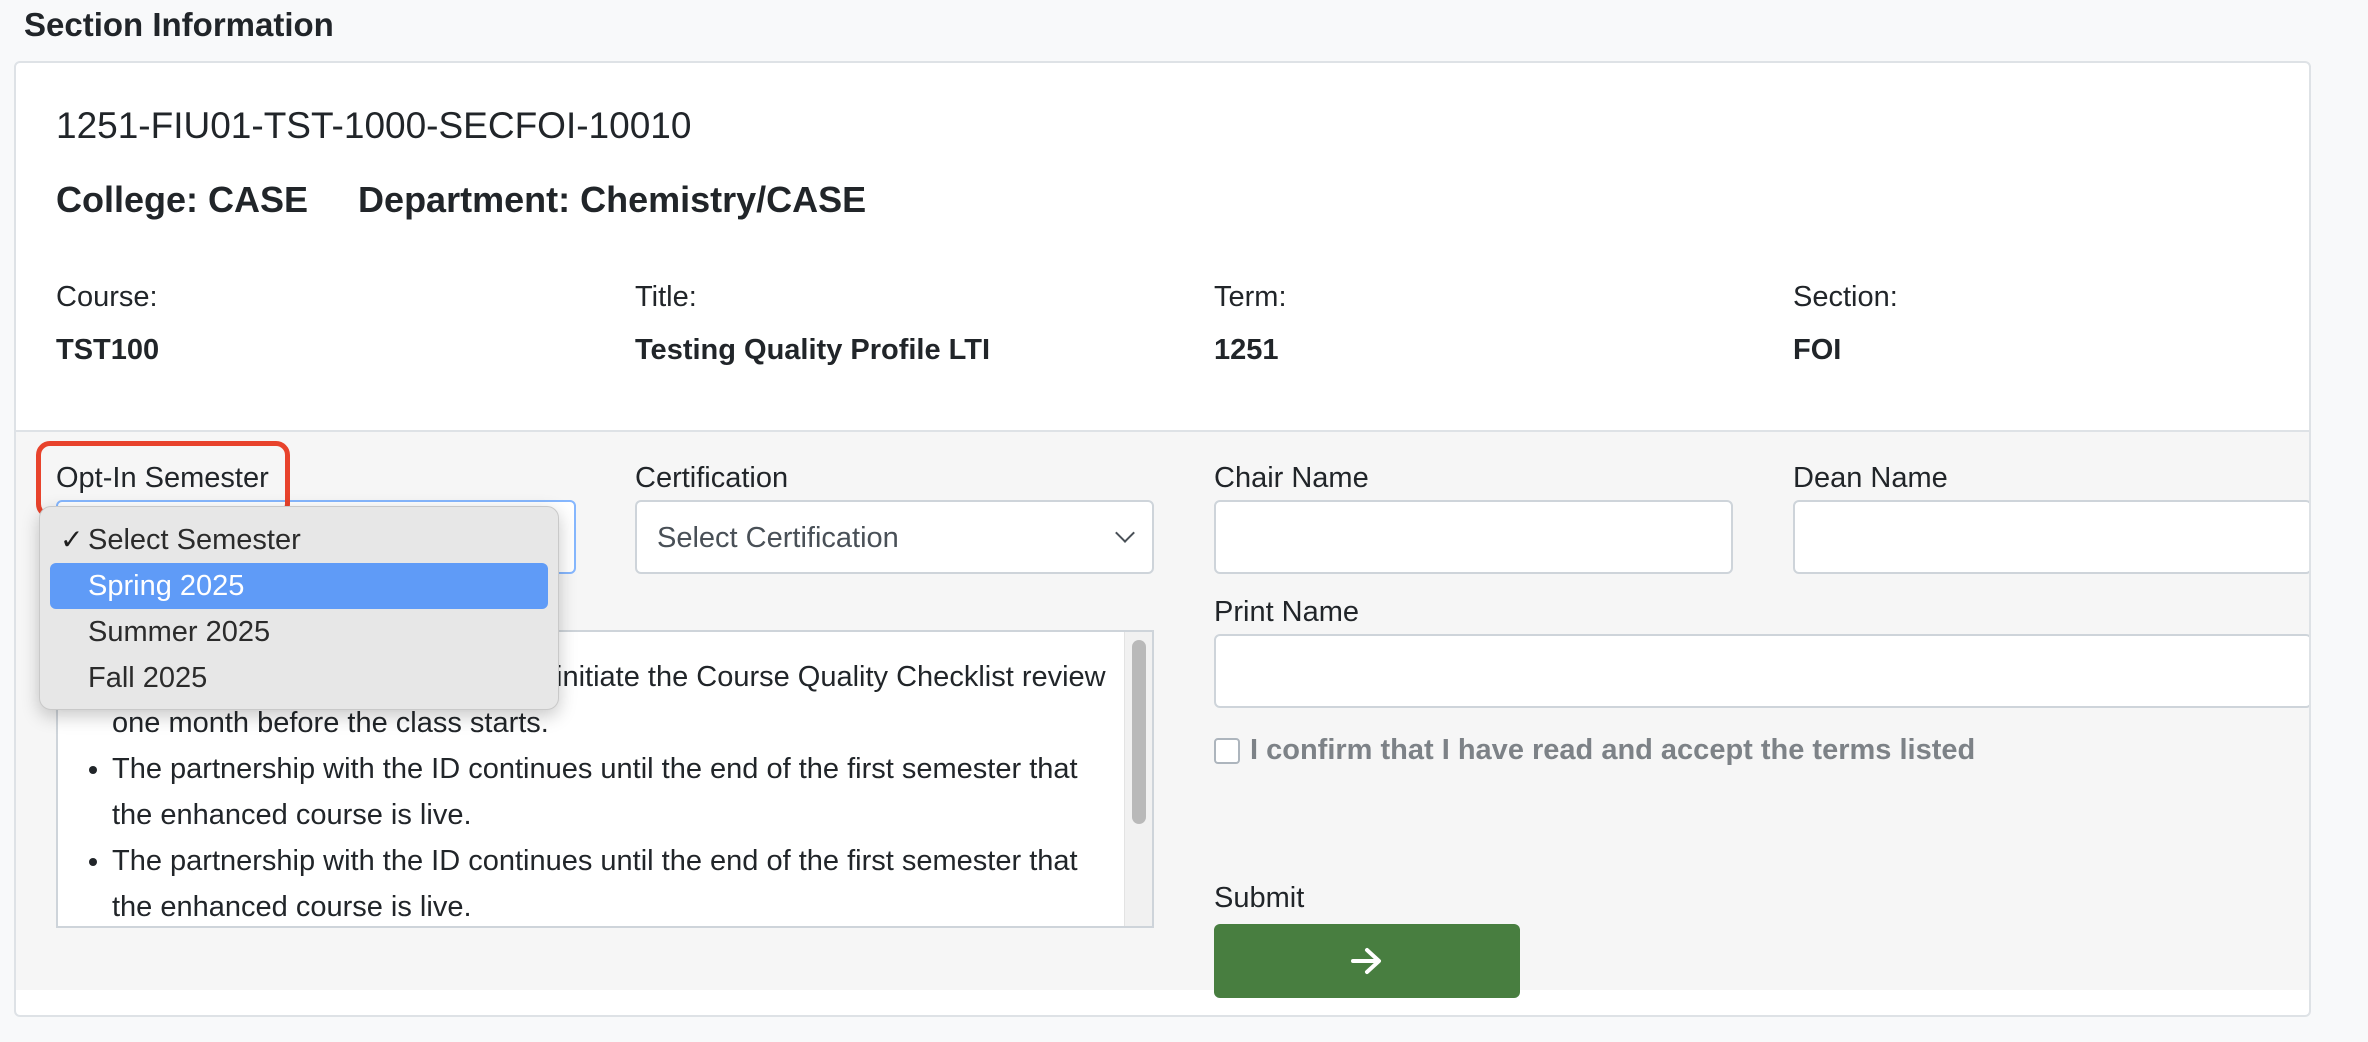 The width and height of the screenshot is (2368, 1042). What do you see at coordinates (1227, 750) in the screenshot?
I see `confirm-terms-checkbox` at bounding box center [1227, 750].